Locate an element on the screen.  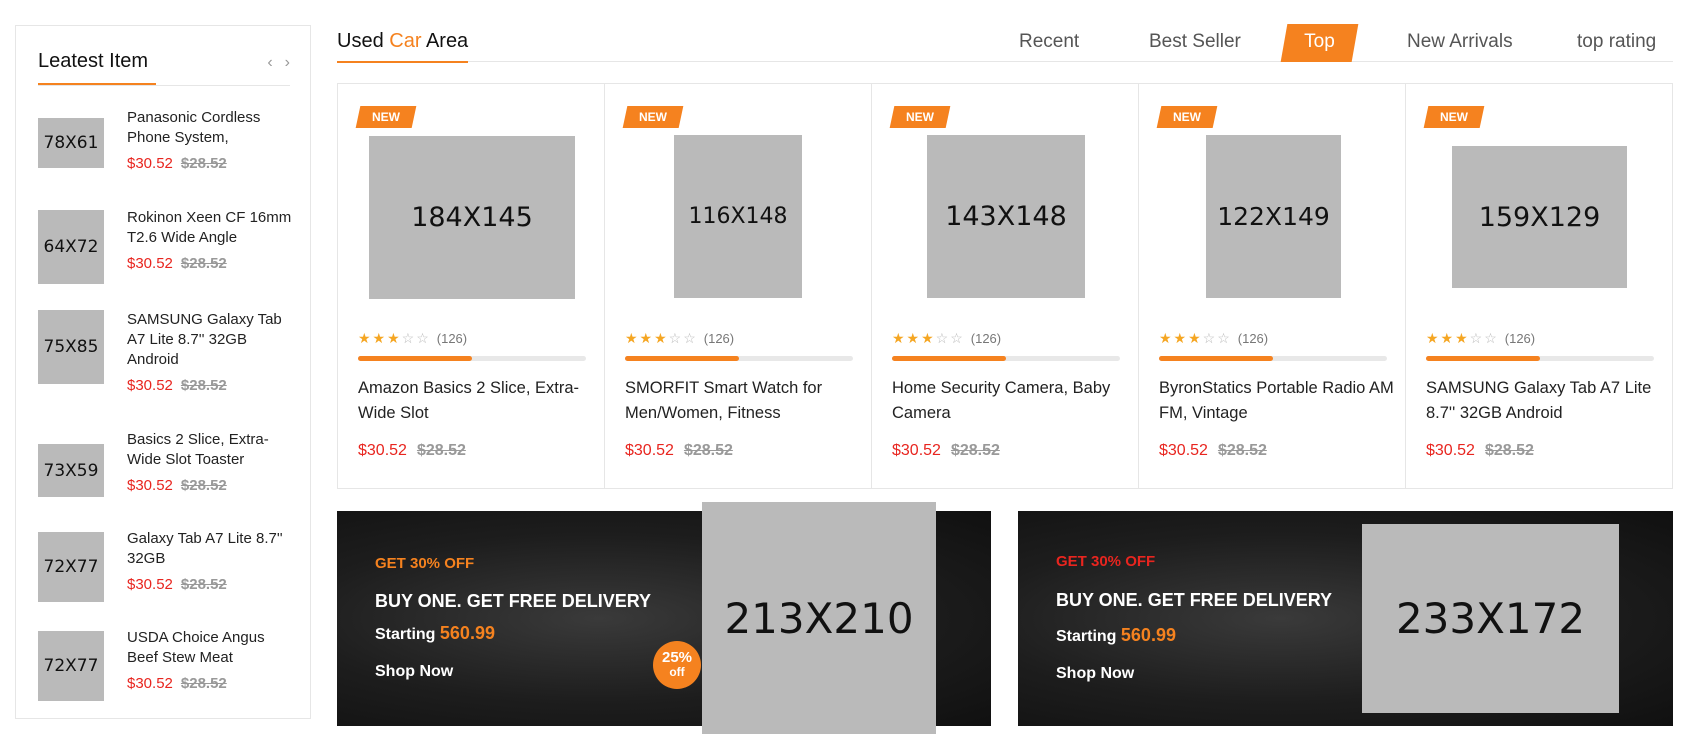
tab-recent: Recent is located at coordinates (1049, 42).